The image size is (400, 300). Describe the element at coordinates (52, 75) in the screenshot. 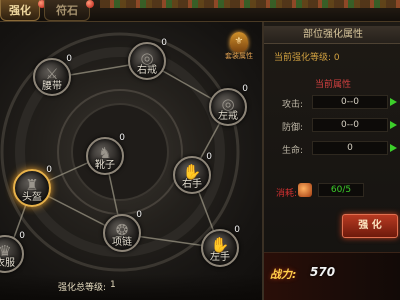

I see `slot-belt: ⚔ 0 腰带` at that location.